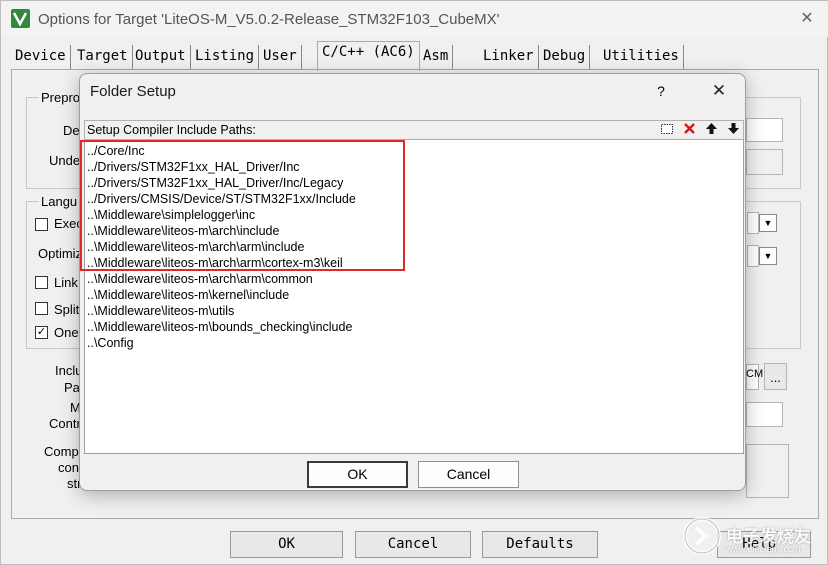 This screenshot has height=565, width=828. What do you see at coordinates (436, 57) in the screenshot?
I see `tab-asm: Asm` at bounding box center [436, 57].